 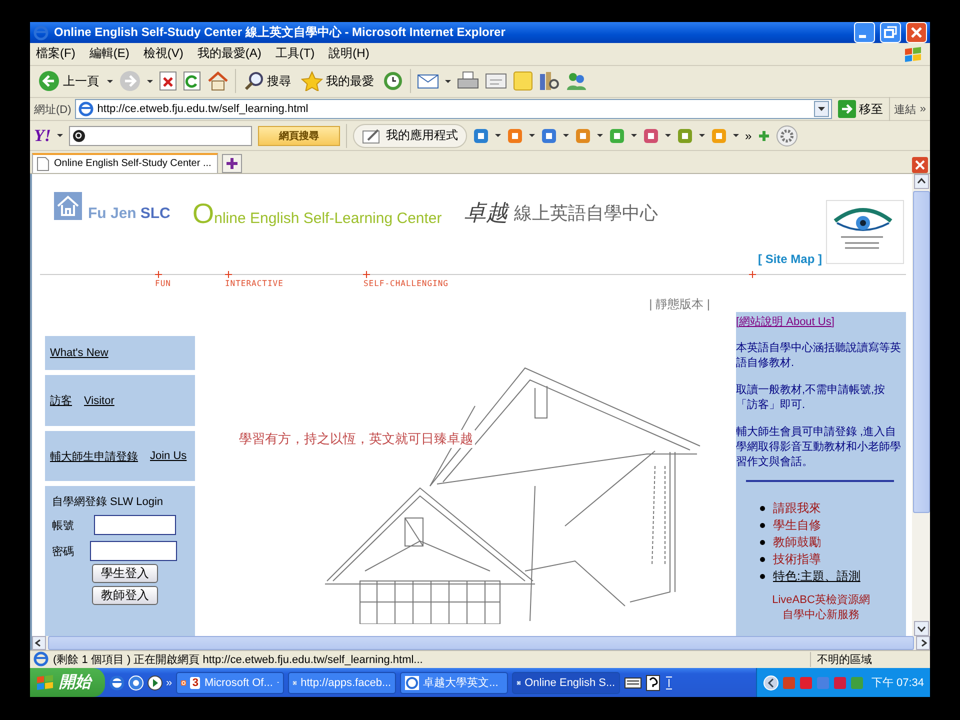 What do you see at coordinates (160, 136) in the screenshot?
I see `search-field` at bounding box center [160, 136].